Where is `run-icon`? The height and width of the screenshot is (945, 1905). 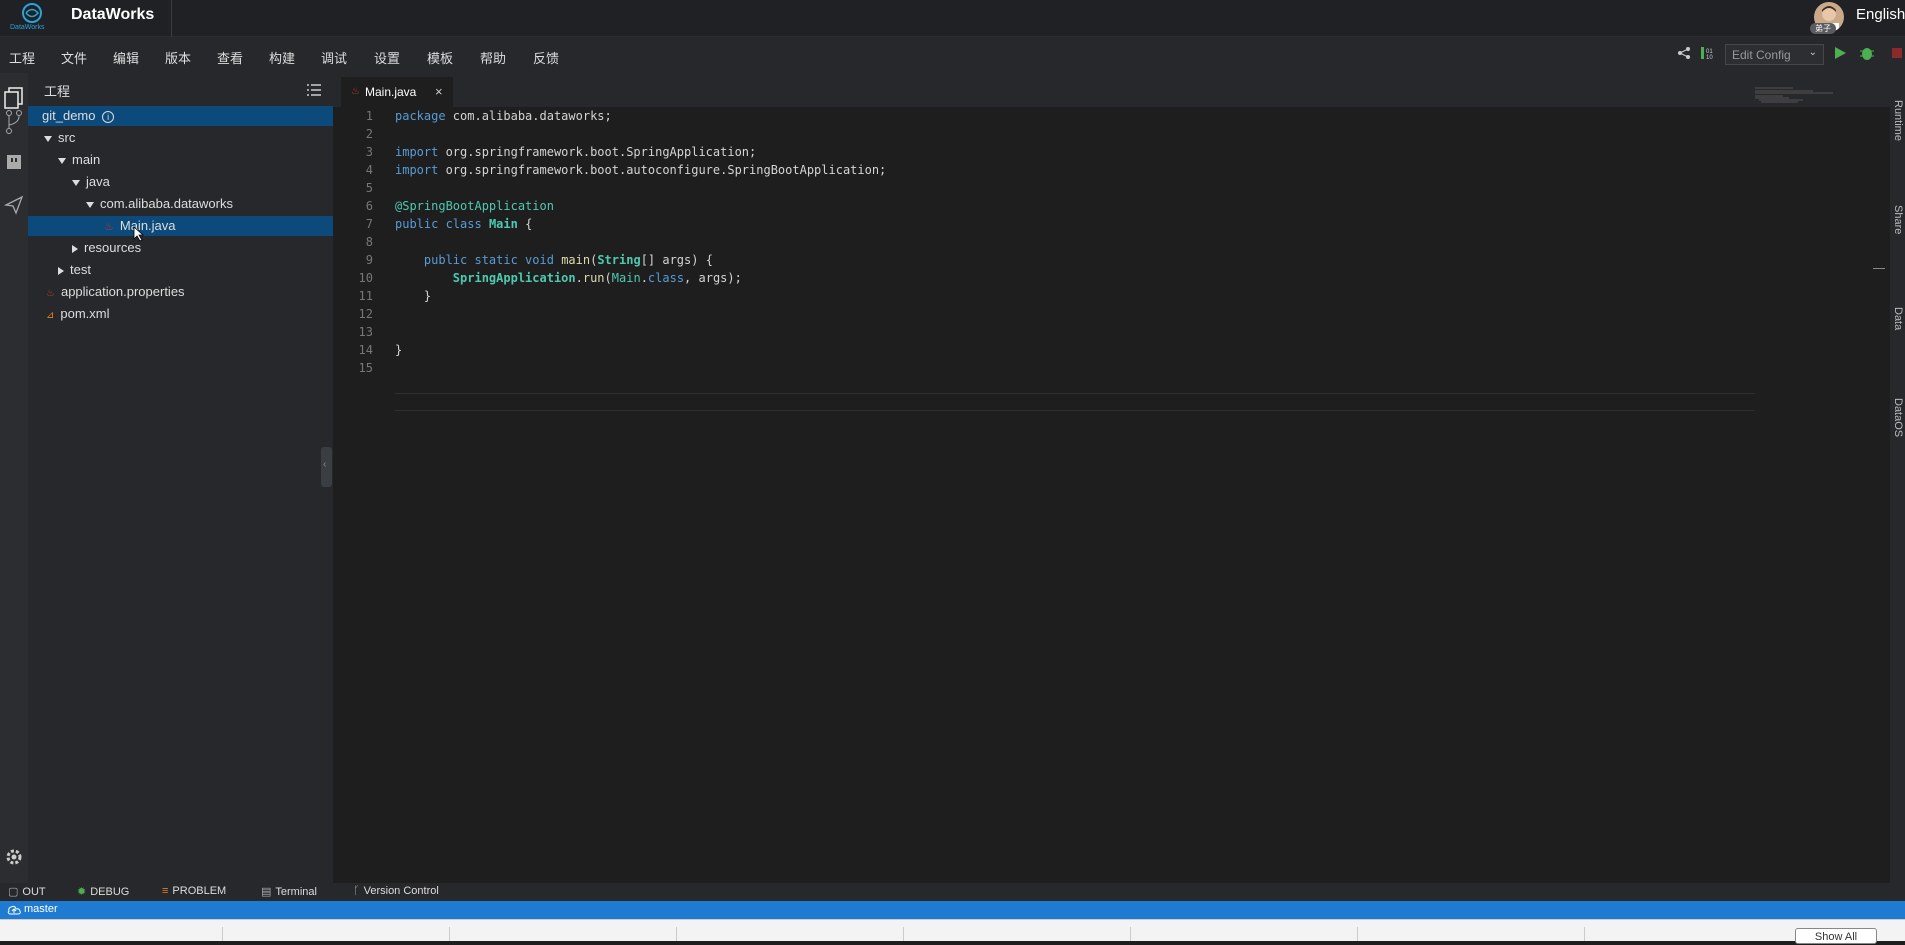 run-icon is located at coordinates (1840, 53).